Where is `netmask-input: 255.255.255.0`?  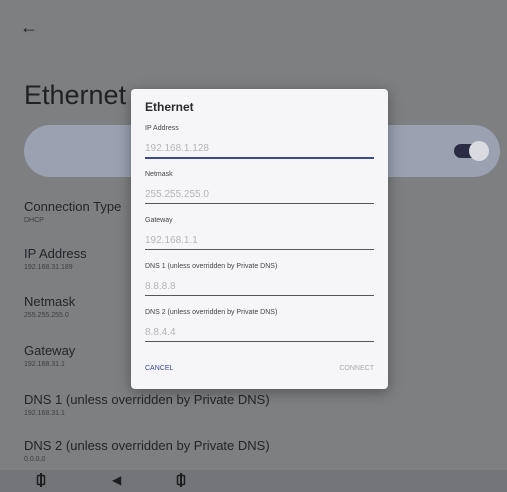 netmask-input: 255.255.255.0 is located at coordinates (259, 195).